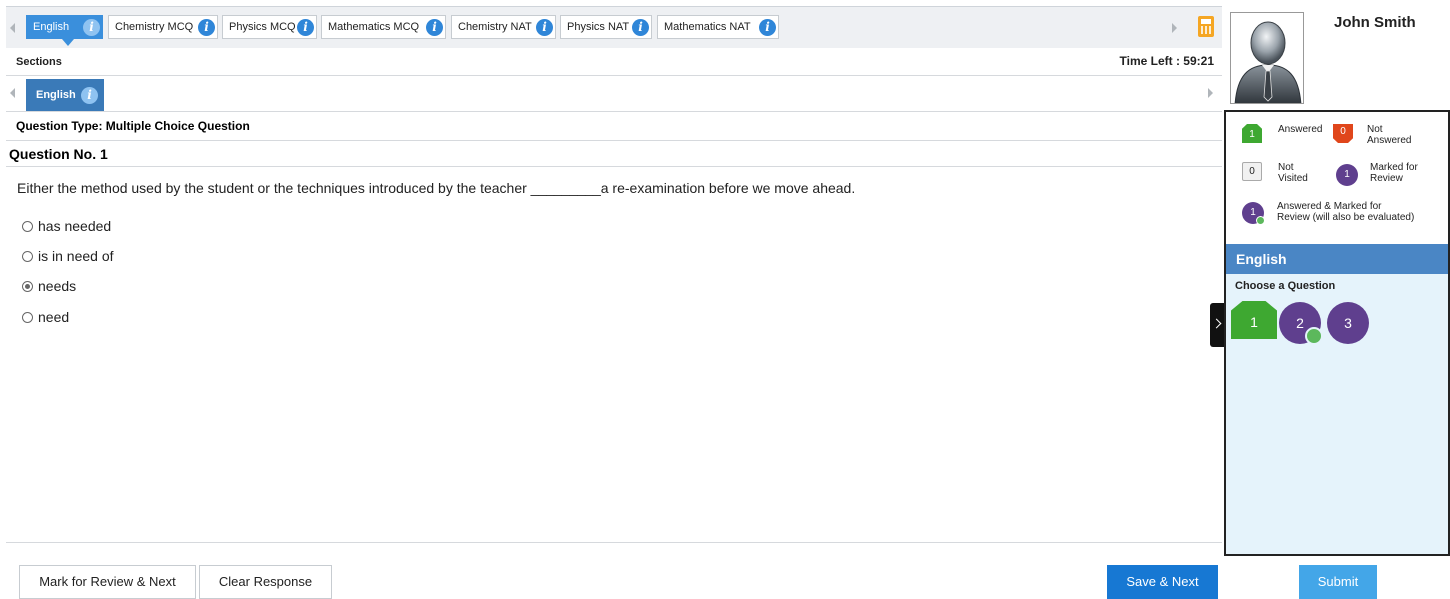 The width and height of the screenshot is (1450, 599). I want to click on answered-badge-icon: 1, so click(1252, 133).